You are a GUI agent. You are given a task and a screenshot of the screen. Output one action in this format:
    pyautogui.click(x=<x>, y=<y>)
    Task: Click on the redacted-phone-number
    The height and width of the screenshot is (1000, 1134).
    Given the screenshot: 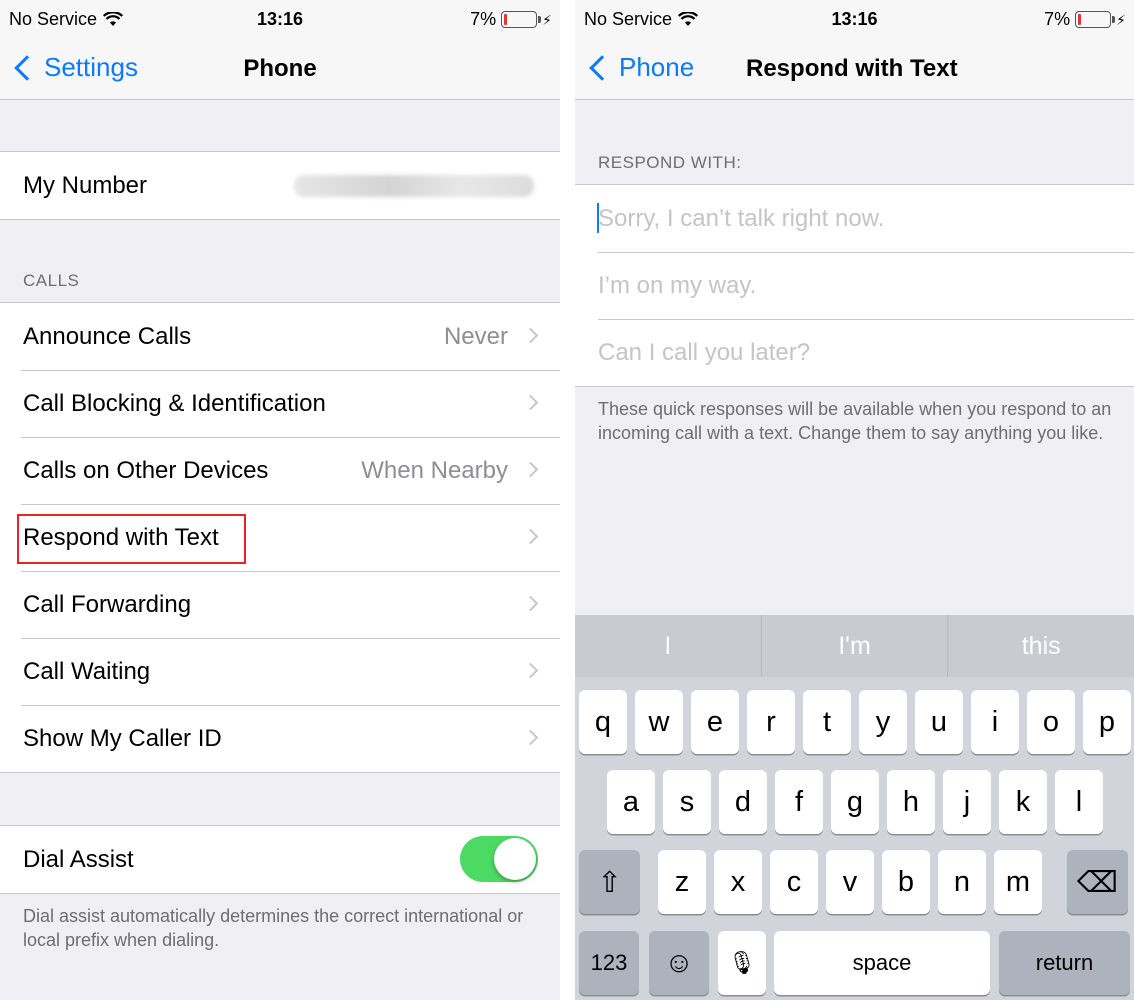 What is the action you would take?
    pyautogui.click(x=414, y=185)
    